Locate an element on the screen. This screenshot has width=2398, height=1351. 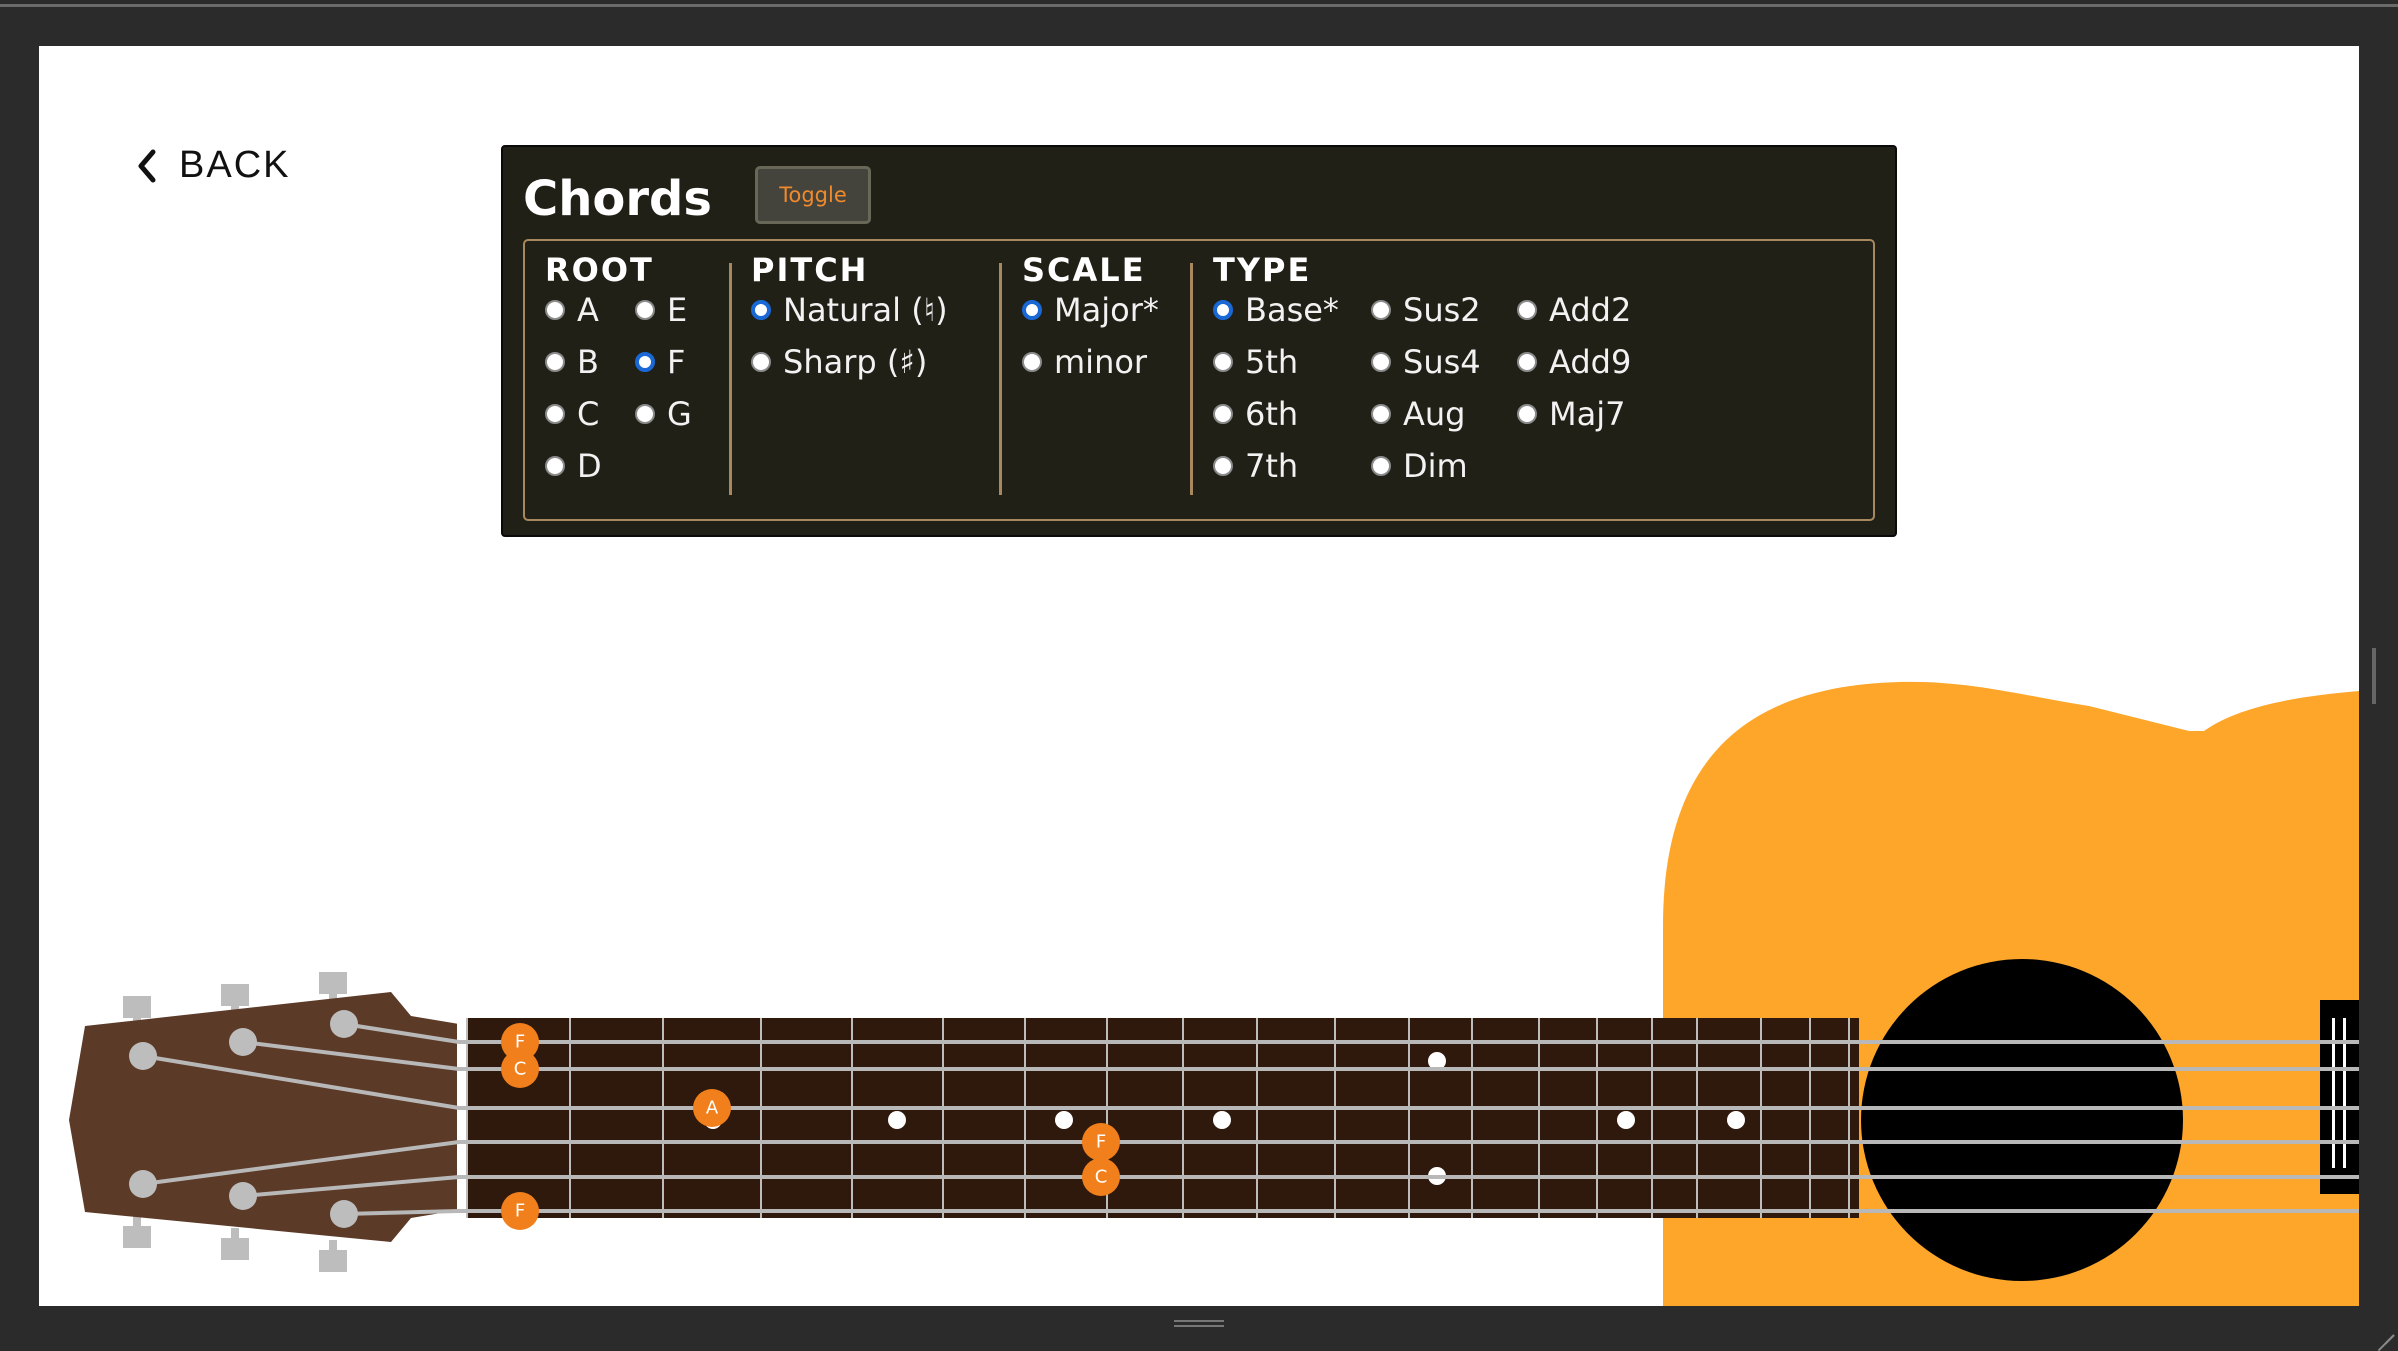
root-option: F is located at coordinates (660, 362).